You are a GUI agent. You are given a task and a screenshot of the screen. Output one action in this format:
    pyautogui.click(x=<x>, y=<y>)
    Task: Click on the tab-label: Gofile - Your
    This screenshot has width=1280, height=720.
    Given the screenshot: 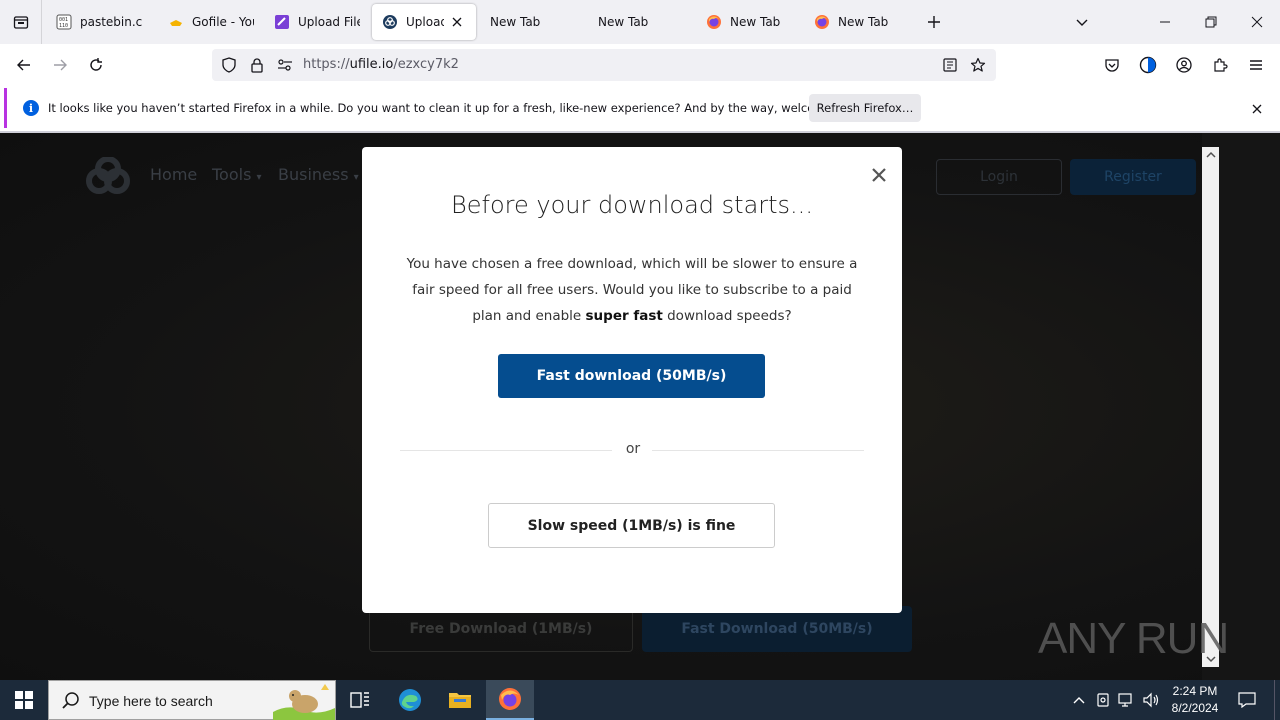 What is the action you would take?
    pyautogui.click(x=223, y=22)
    